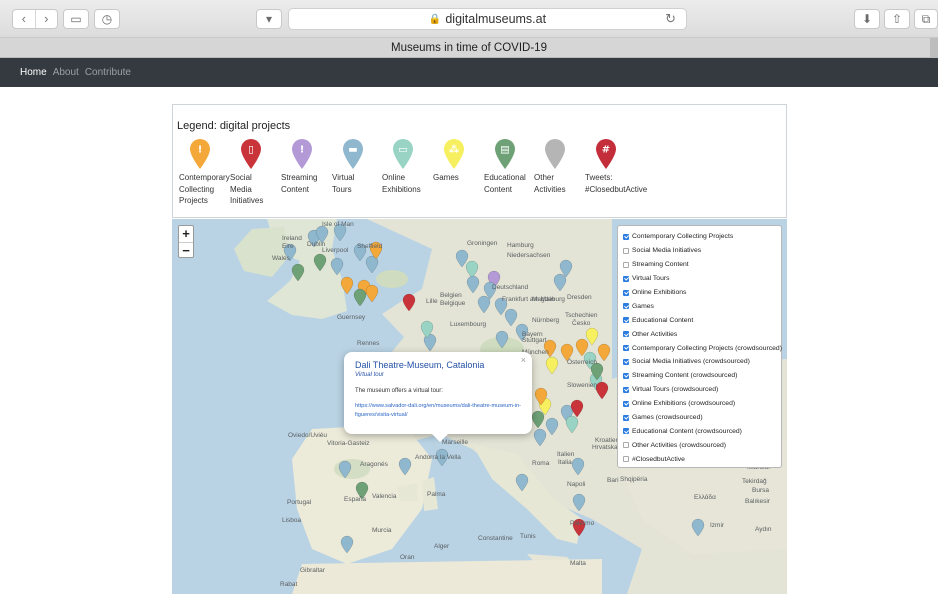 The height and width of the screenshot is (594, 938). I want to click on layer-toggle: Virtual Tours, so click(699, 279).